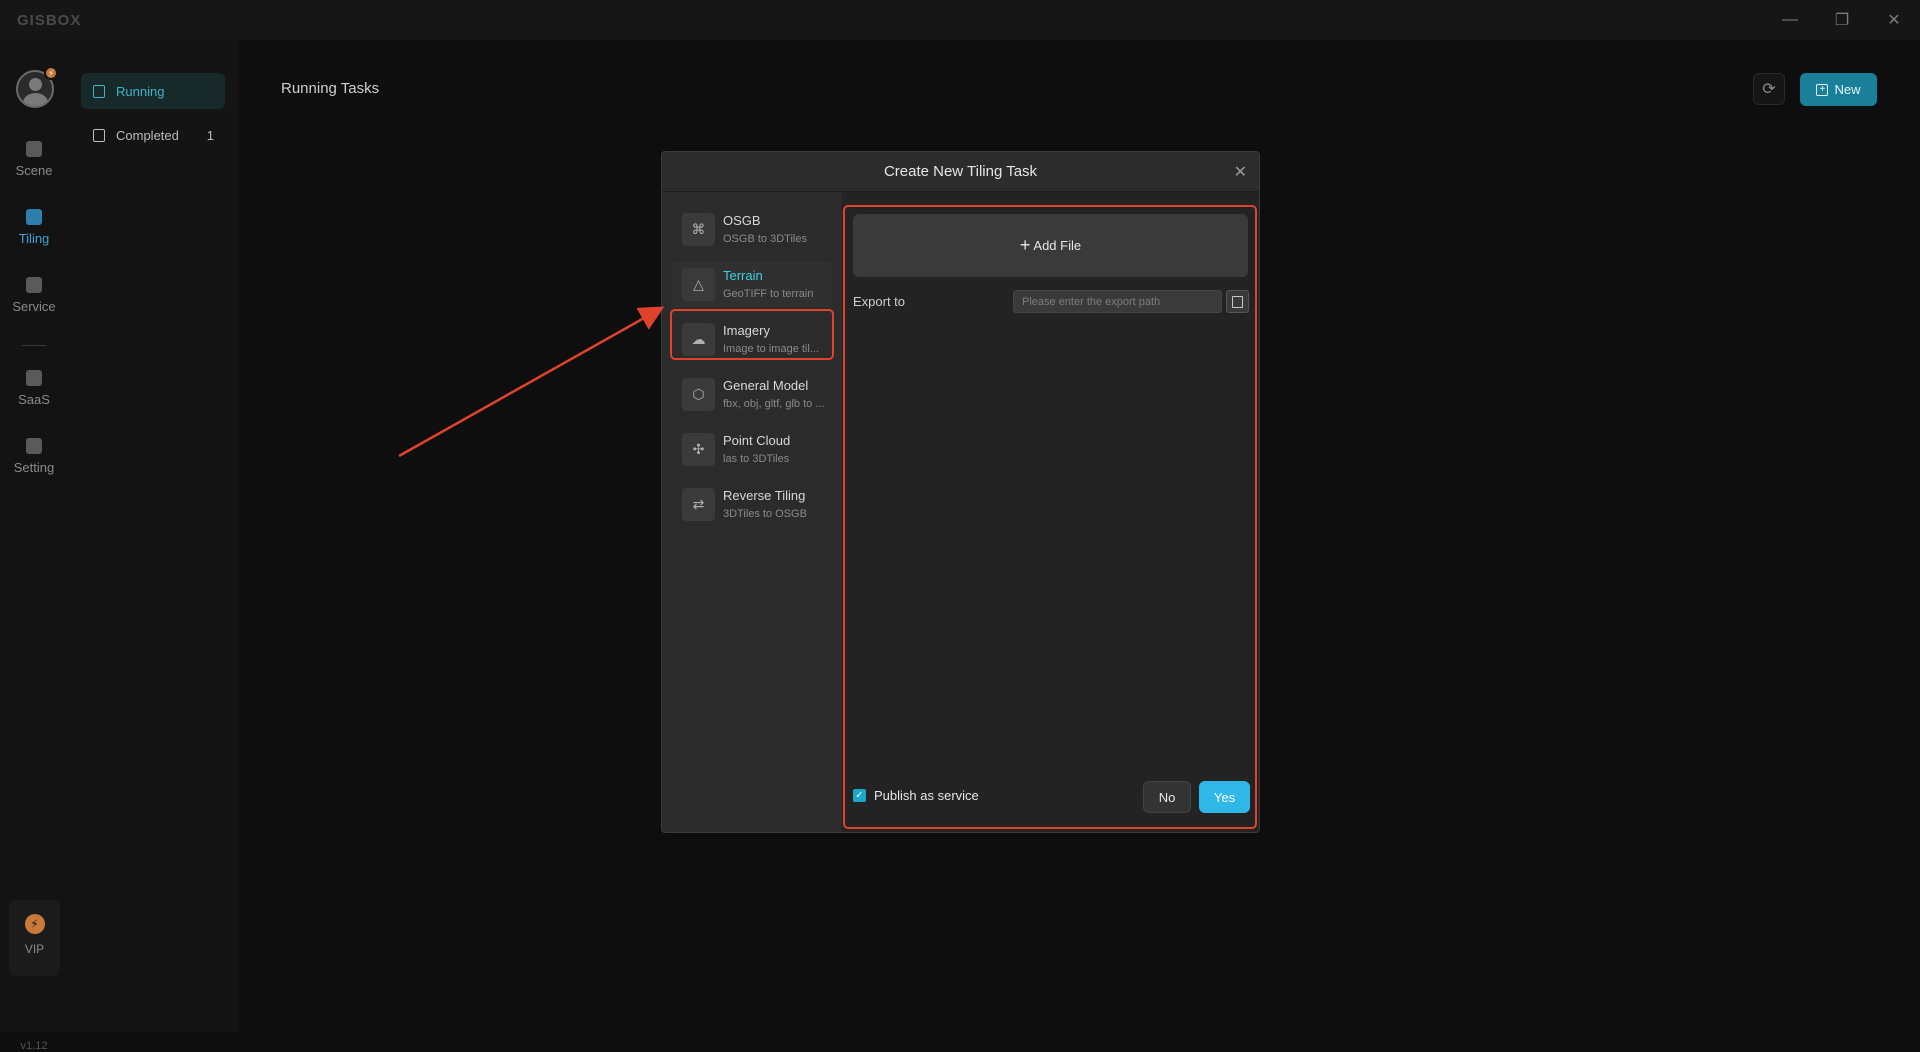  I want to click on version-label: v1.12, so click(34, 1046).